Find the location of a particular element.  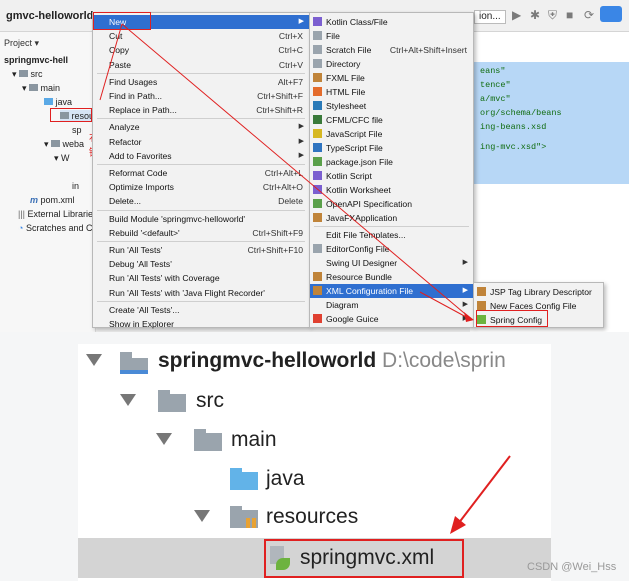

annotation-arrow is located at coordinates (480, 494).